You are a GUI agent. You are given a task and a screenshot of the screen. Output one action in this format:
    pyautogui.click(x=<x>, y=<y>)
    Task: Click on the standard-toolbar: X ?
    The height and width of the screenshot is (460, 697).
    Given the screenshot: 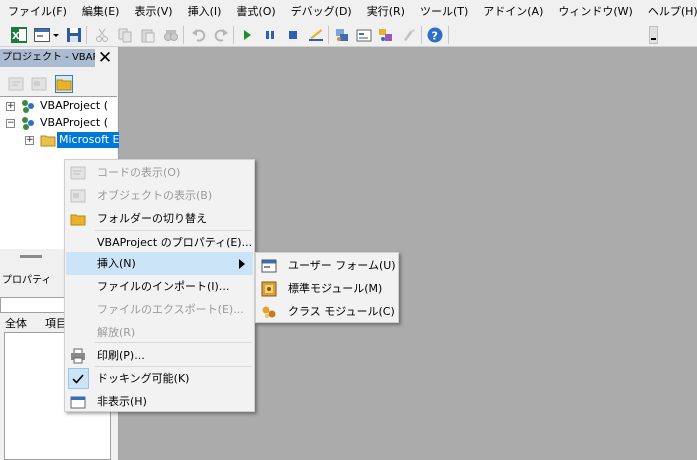 What is the action you would take?
    pyautogui.click(x=348, y=35)
    